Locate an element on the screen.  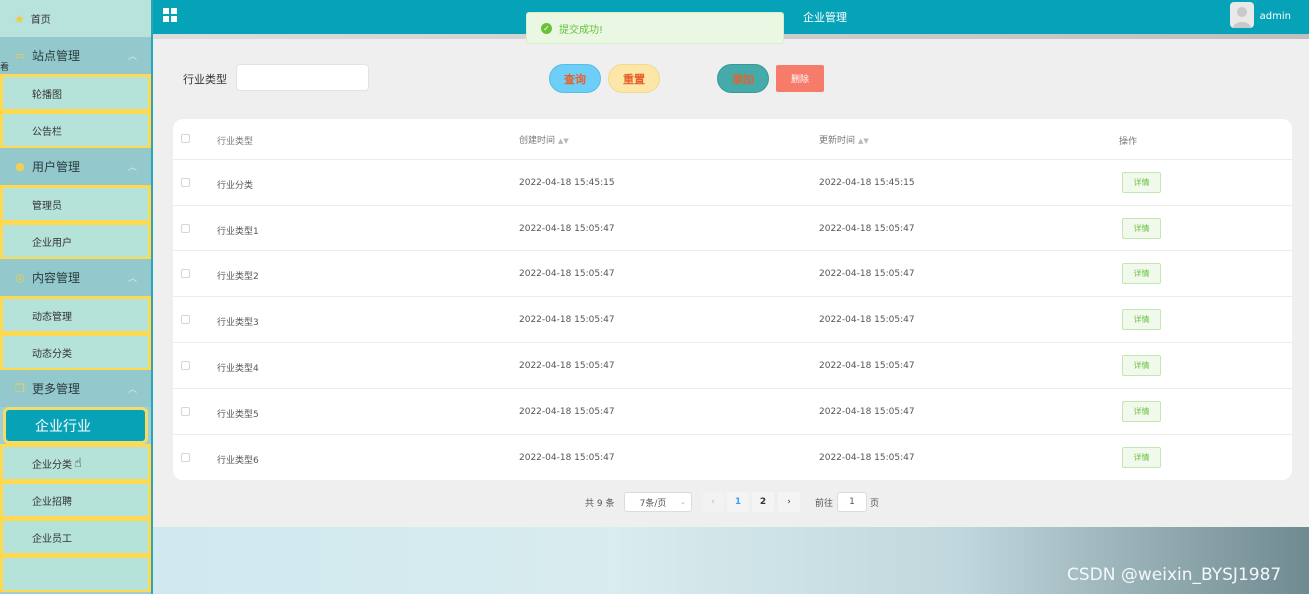
user-name: admin is located at coordinates (1275, 16).